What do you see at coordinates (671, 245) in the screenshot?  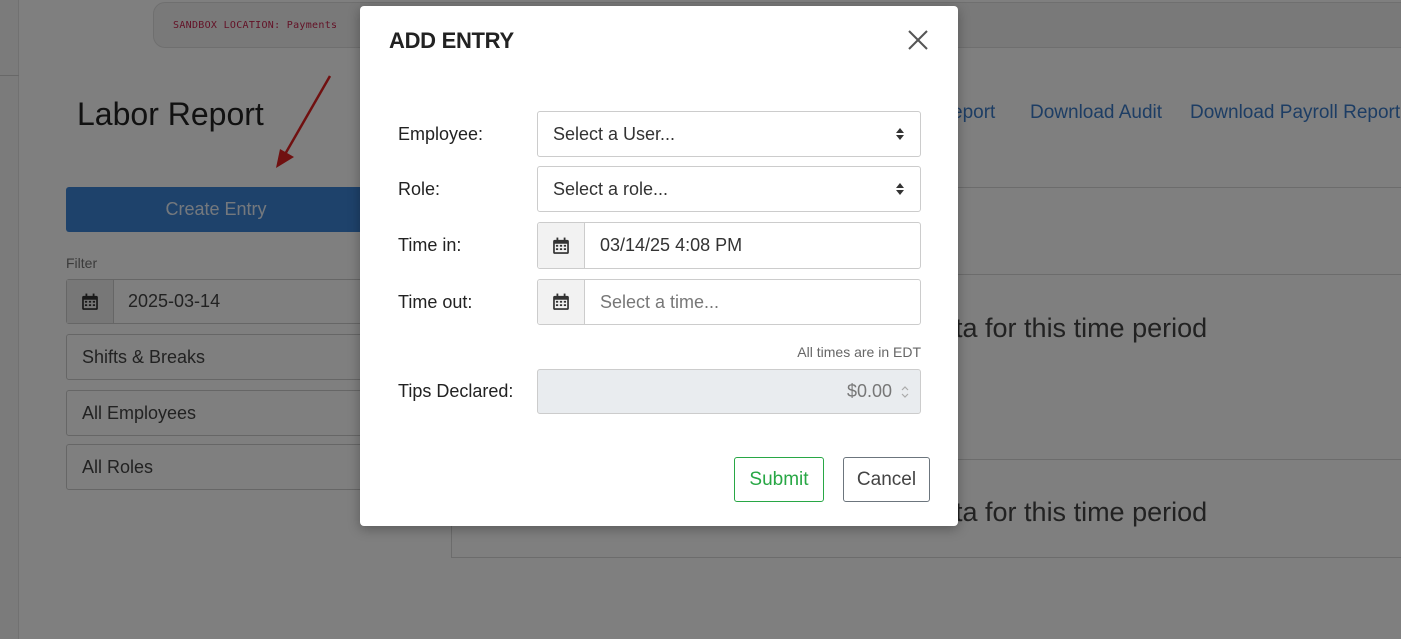 I see `time-in-value: 03/14/25 4:08 PM` at bounding box center [671, 245].